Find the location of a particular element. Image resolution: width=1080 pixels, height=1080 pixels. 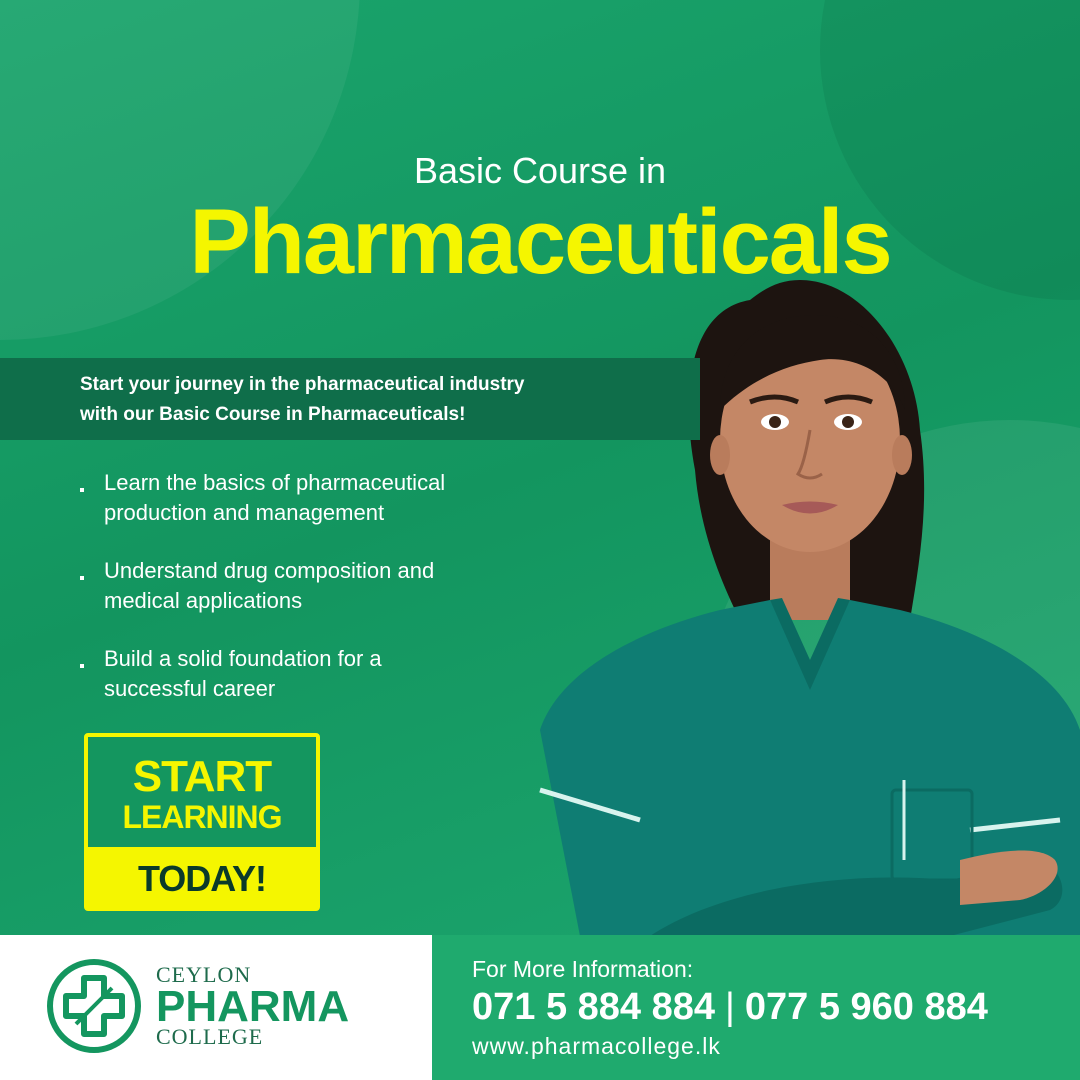

cta-line-start: START is located at coordinates (202, 776).